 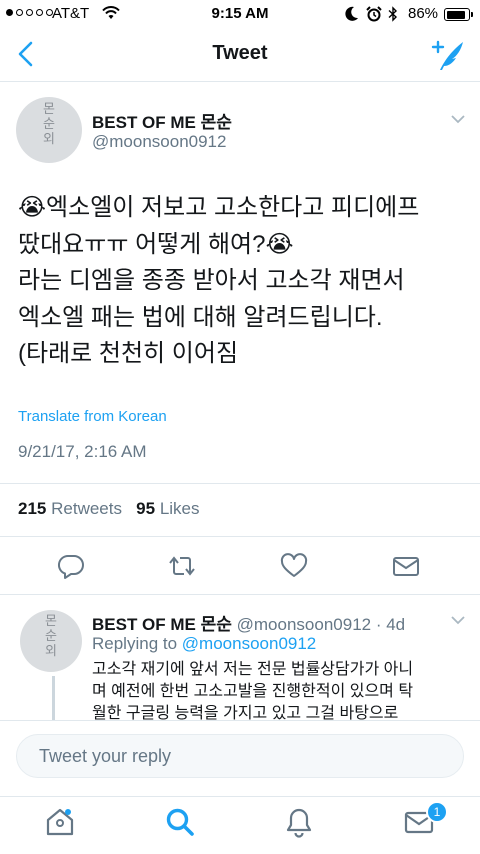 I want to click on navigation-bar: Tweet, so click(x=240, y=55).